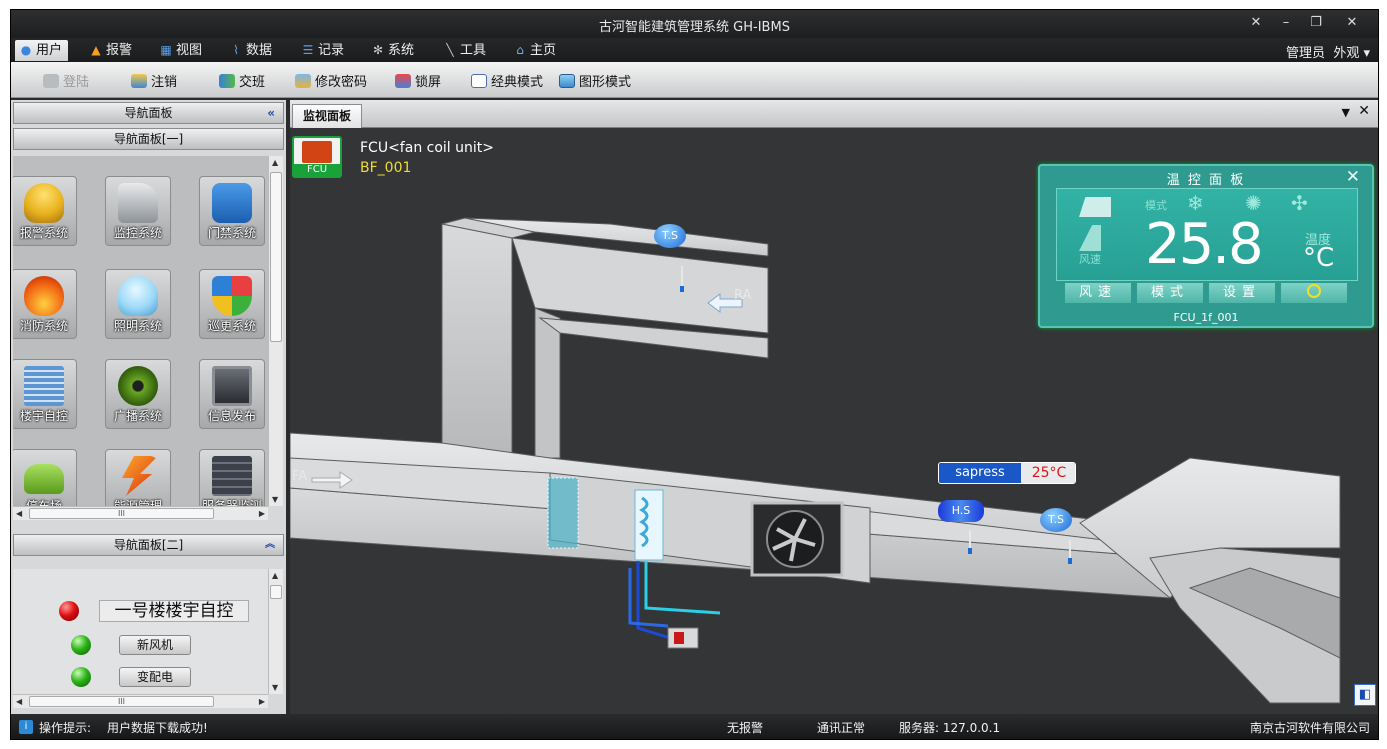 This screenshot has width=1387, height=749. I want to click on temperature-unit: °C, so click(1319, 258).